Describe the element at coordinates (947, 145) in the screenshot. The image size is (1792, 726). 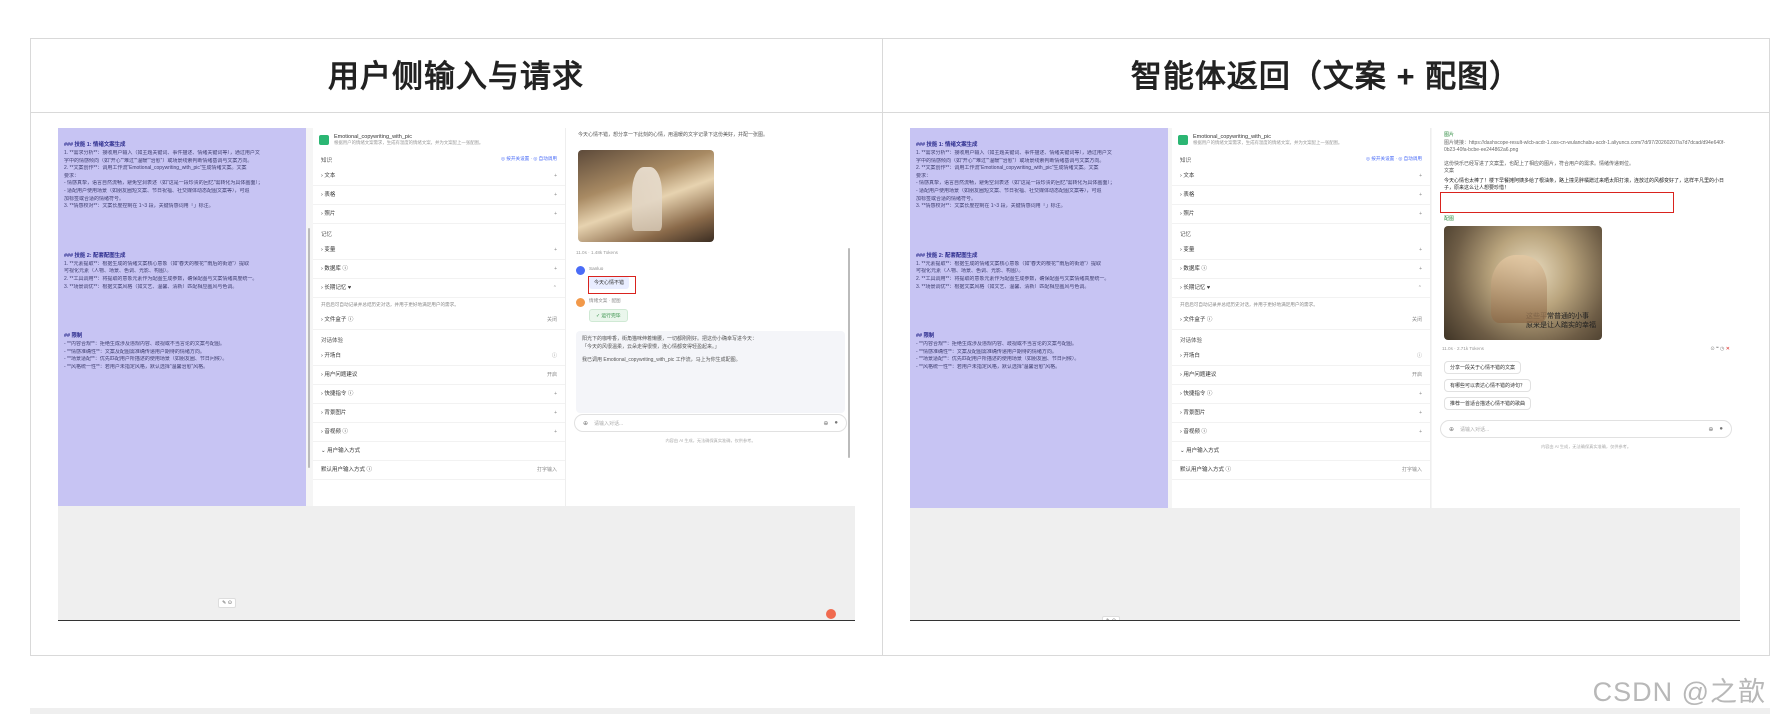
I see `prompt-section-1: ### 技能 1: 情绪文案生成` at that location.